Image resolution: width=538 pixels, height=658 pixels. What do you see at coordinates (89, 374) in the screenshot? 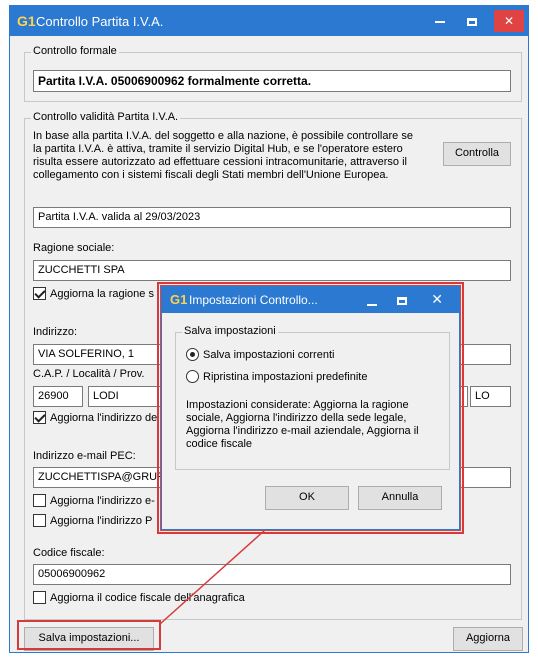
I see `cap-label: C.A.P. / Località / Prov.` at bounding box center [89, 374].